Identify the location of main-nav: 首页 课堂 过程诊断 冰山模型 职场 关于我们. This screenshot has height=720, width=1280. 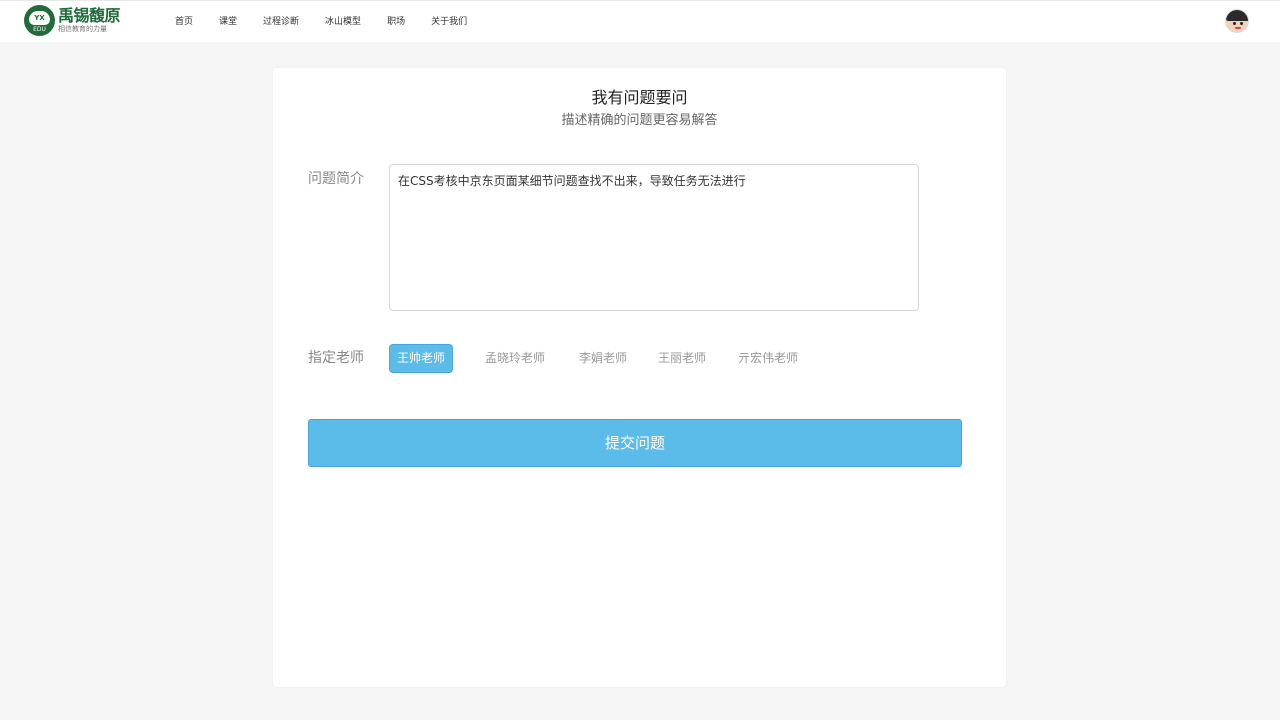
(334, 22).